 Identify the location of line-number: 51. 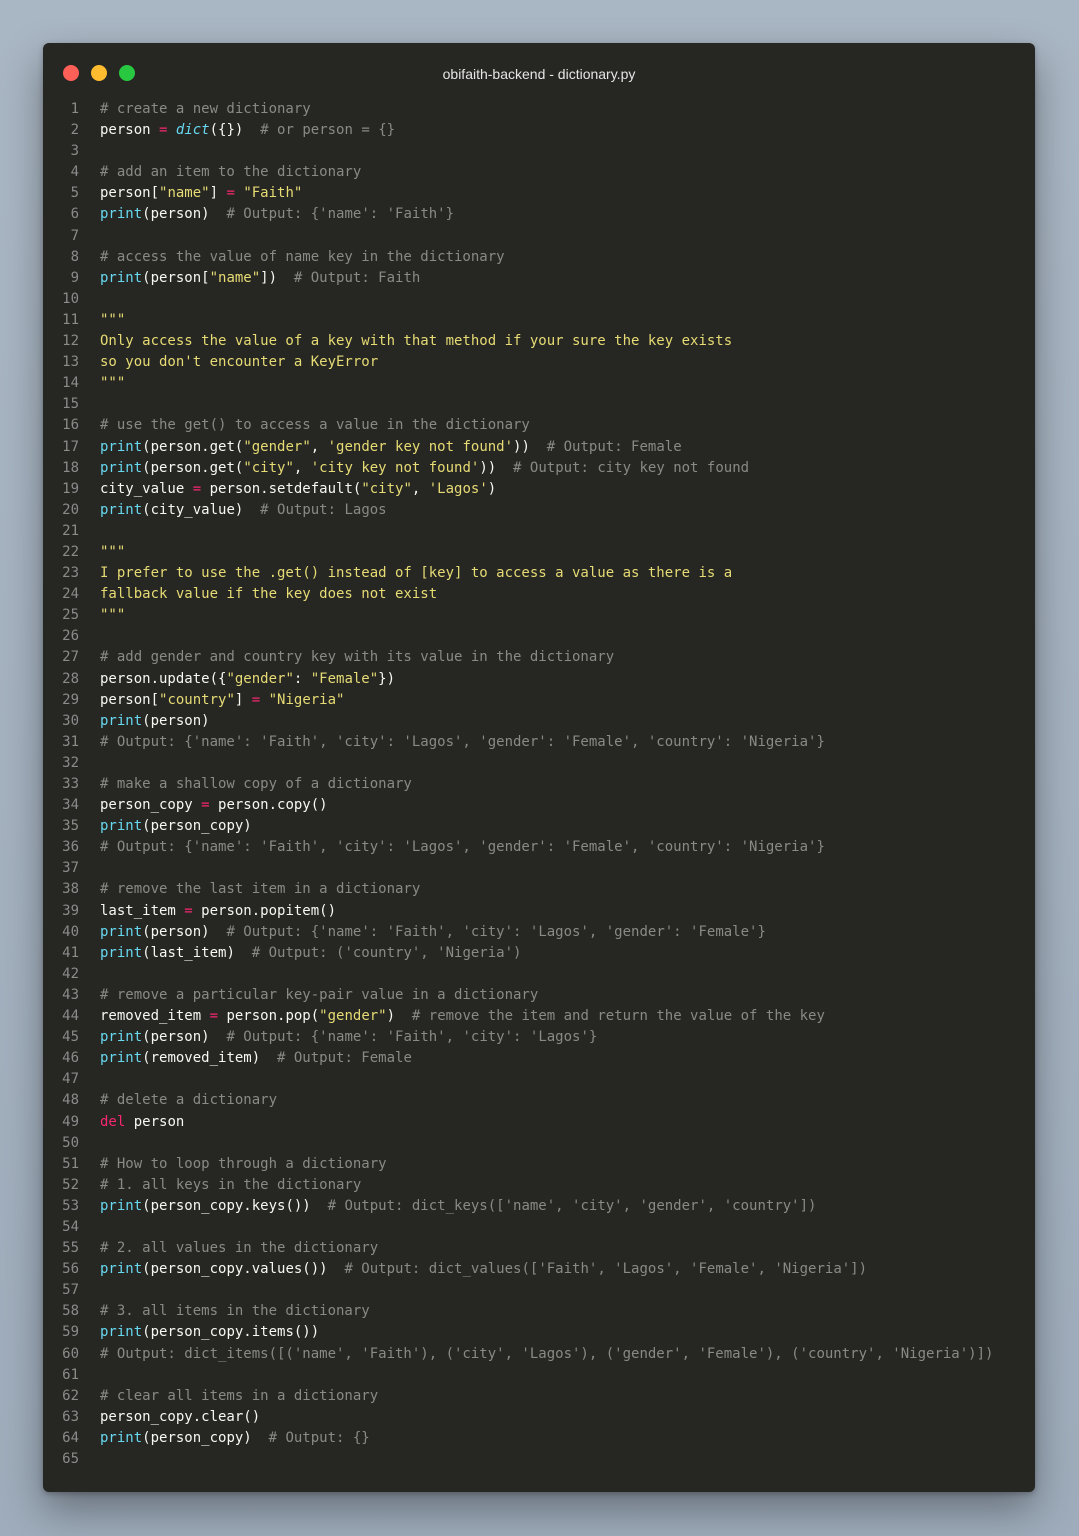
(70, 1163).